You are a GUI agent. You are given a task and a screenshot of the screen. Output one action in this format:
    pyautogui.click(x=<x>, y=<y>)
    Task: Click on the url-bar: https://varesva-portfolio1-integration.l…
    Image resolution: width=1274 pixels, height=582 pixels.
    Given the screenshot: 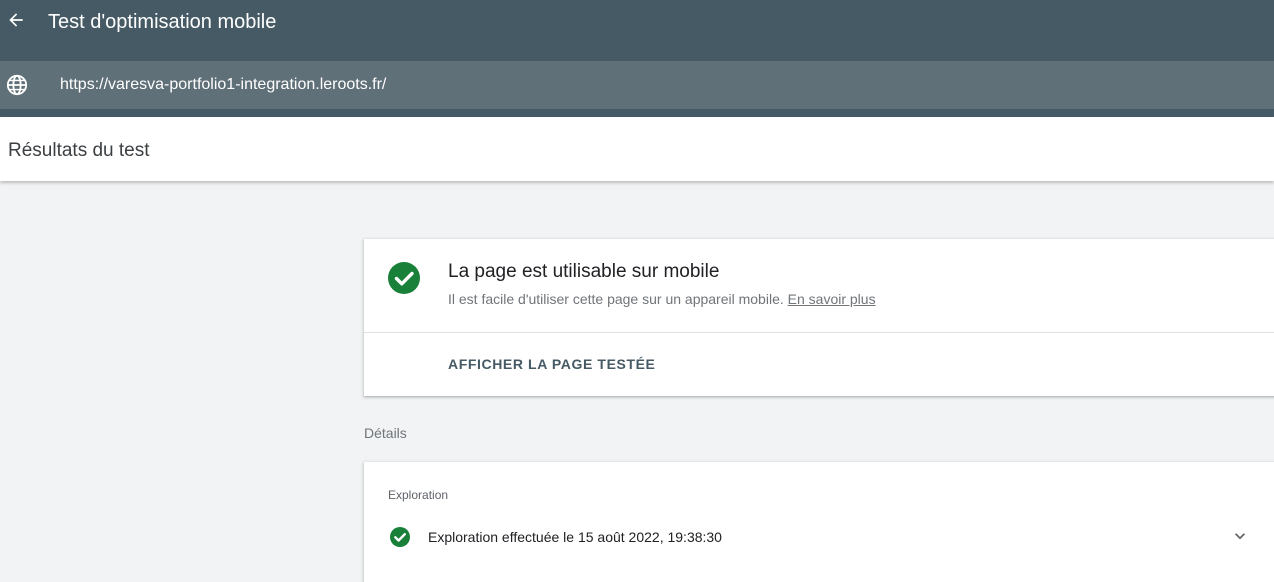 What is the action you would take?
    pyautogui.click(x=637, y=85)
    